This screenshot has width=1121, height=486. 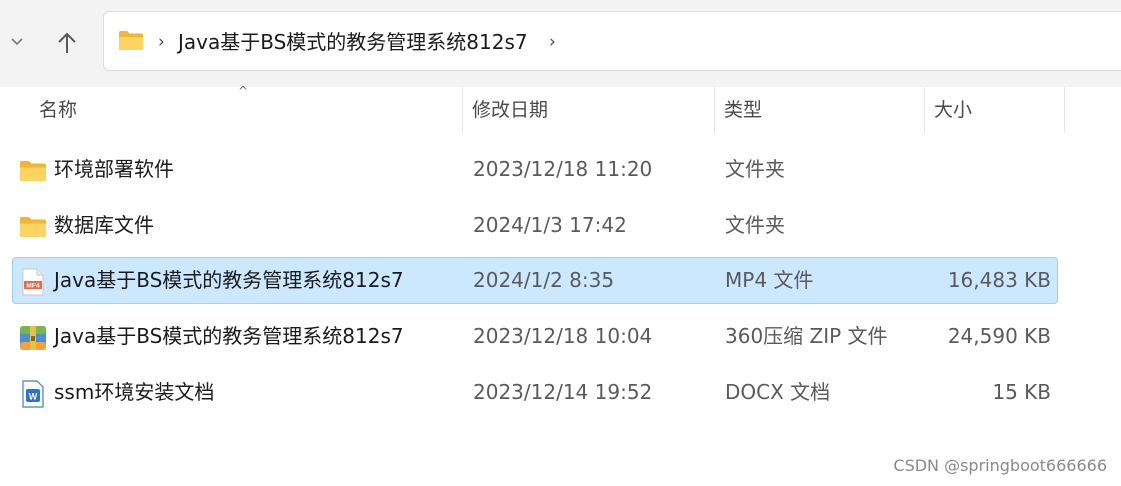 I want to click on arrow-up-icon, so click(x=67, y=42).